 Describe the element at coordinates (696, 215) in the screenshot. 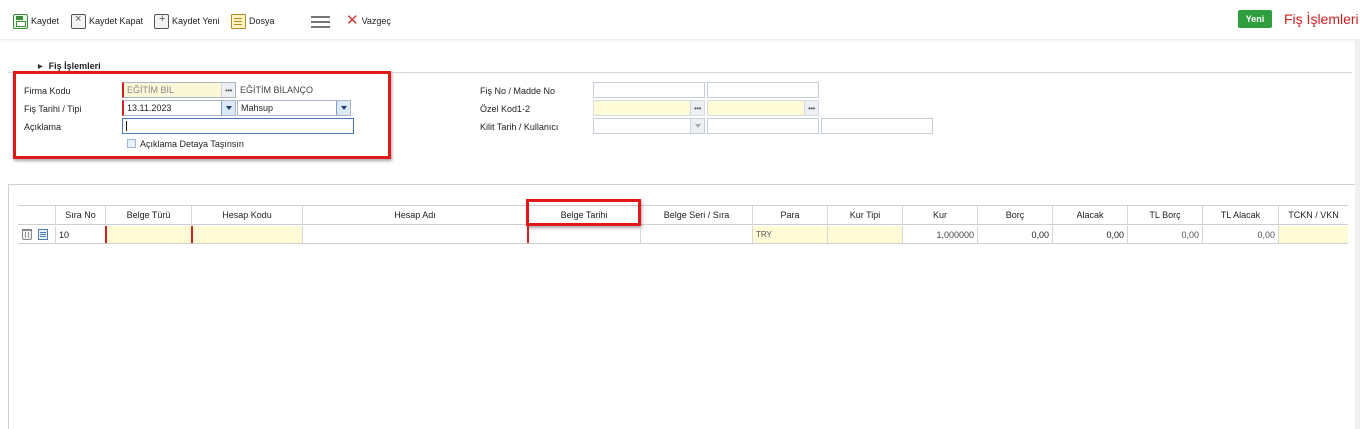

I see `col-belge-seri: Belge Seri / Sıra` at that location.